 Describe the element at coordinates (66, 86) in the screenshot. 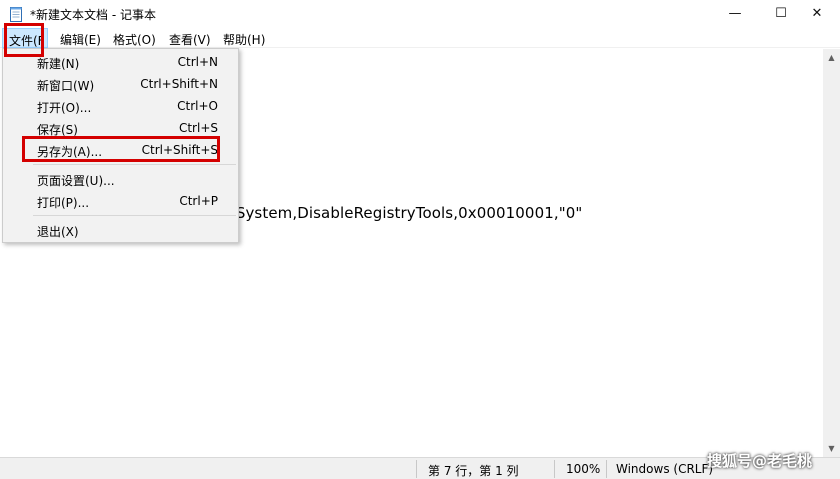

I see `menu-item-label: 新窗口(W)` at that location.